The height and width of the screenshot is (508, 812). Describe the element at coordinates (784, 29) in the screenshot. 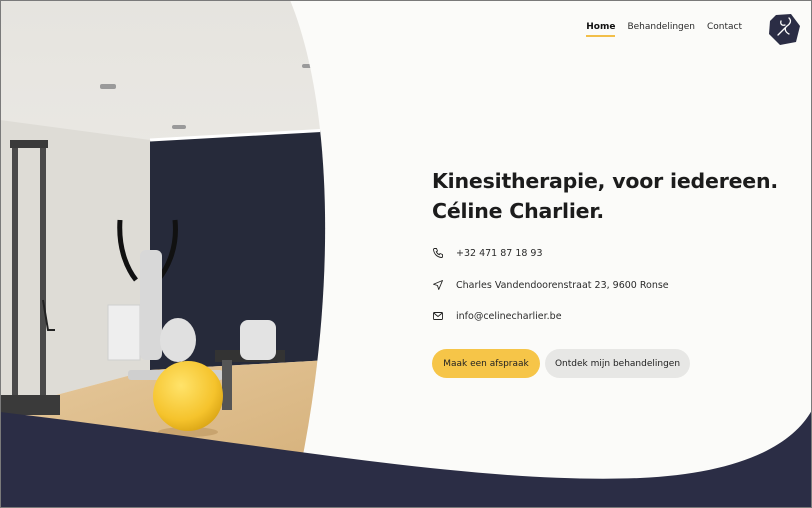

I see `logo-icon` at that location.